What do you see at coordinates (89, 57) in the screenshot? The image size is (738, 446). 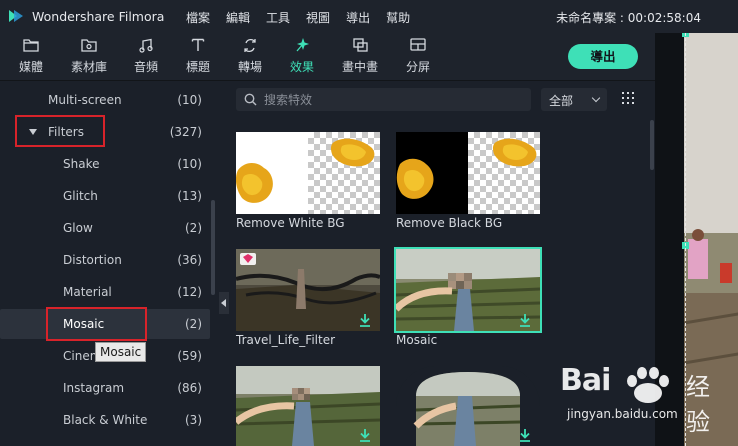 I see `tab-library: 素材庫` at bounding box center [89, 57].